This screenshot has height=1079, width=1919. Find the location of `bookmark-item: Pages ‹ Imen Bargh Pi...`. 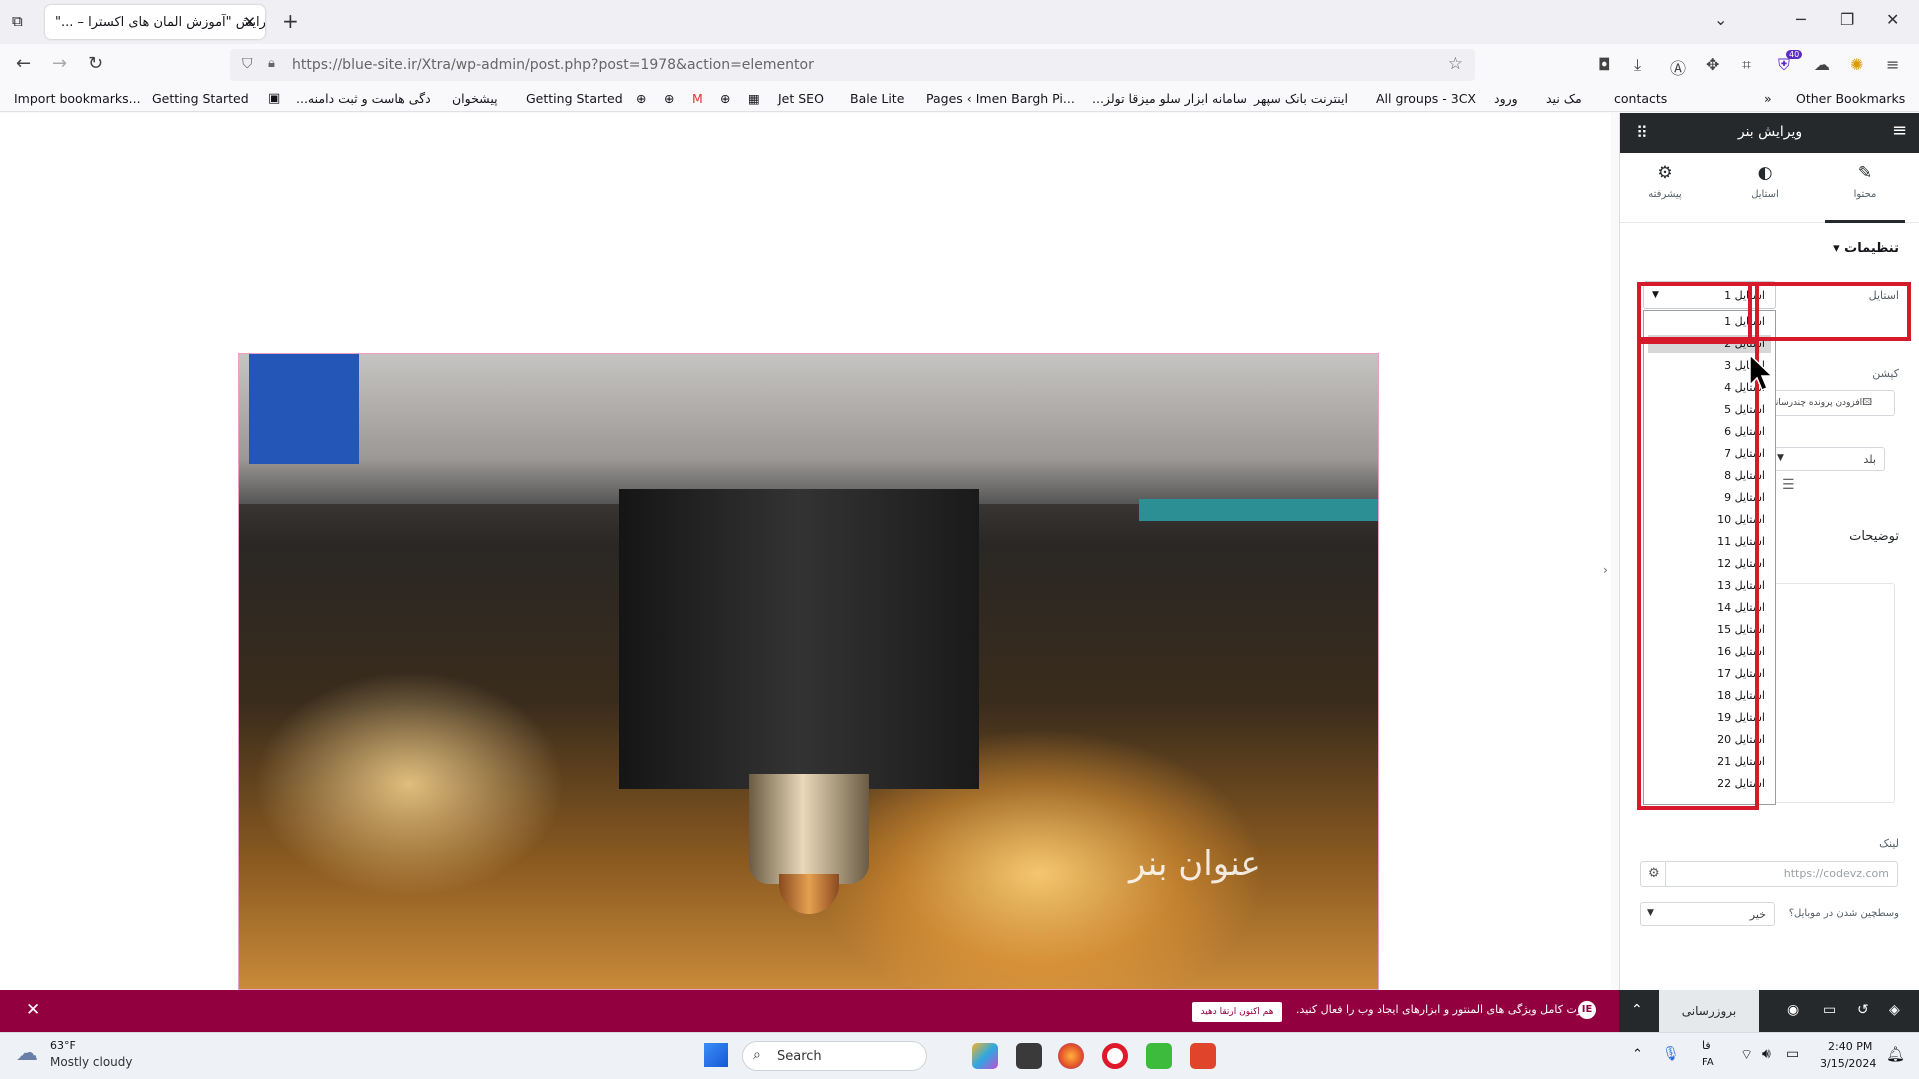

bookmark-item: Pages ‹ Imen Bargh Pi... is located at coordinates (1000, 98).